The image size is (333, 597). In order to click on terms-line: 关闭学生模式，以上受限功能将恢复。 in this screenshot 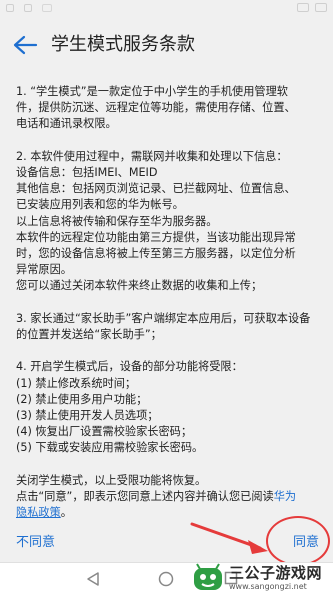, I will do `click(111, 480)`.